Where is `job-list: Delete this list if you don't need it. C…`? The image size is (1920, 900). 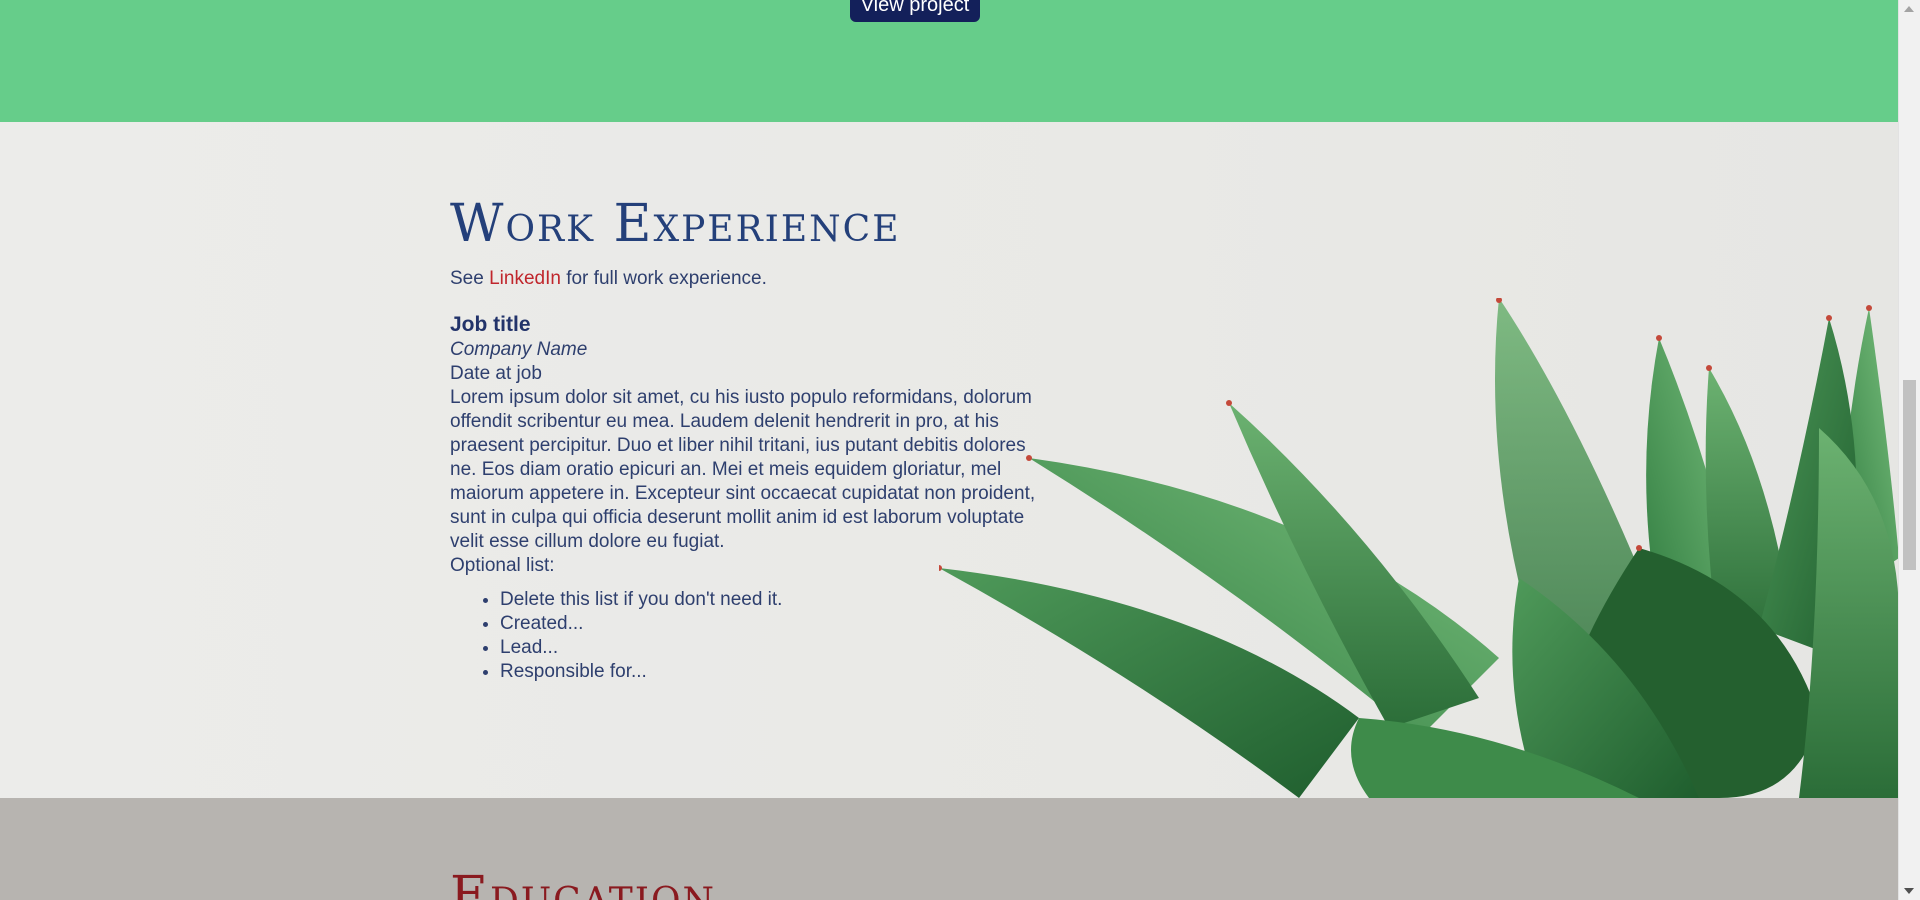
job-list: Delete this list if you don't need it. C… is located at coordinates (750, 636).